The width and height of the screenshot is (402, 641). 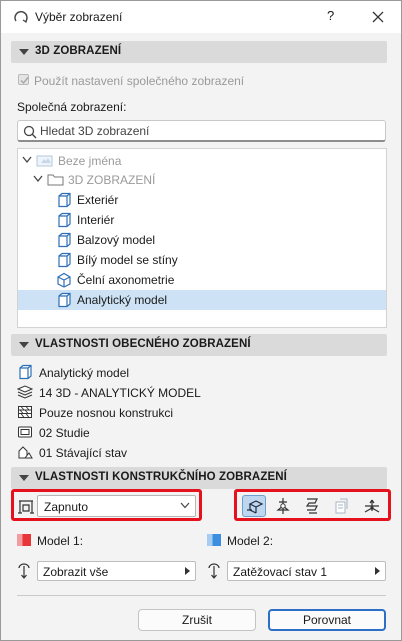 I want to click on prop-value: Analytický model, so click(x=84, y=373).